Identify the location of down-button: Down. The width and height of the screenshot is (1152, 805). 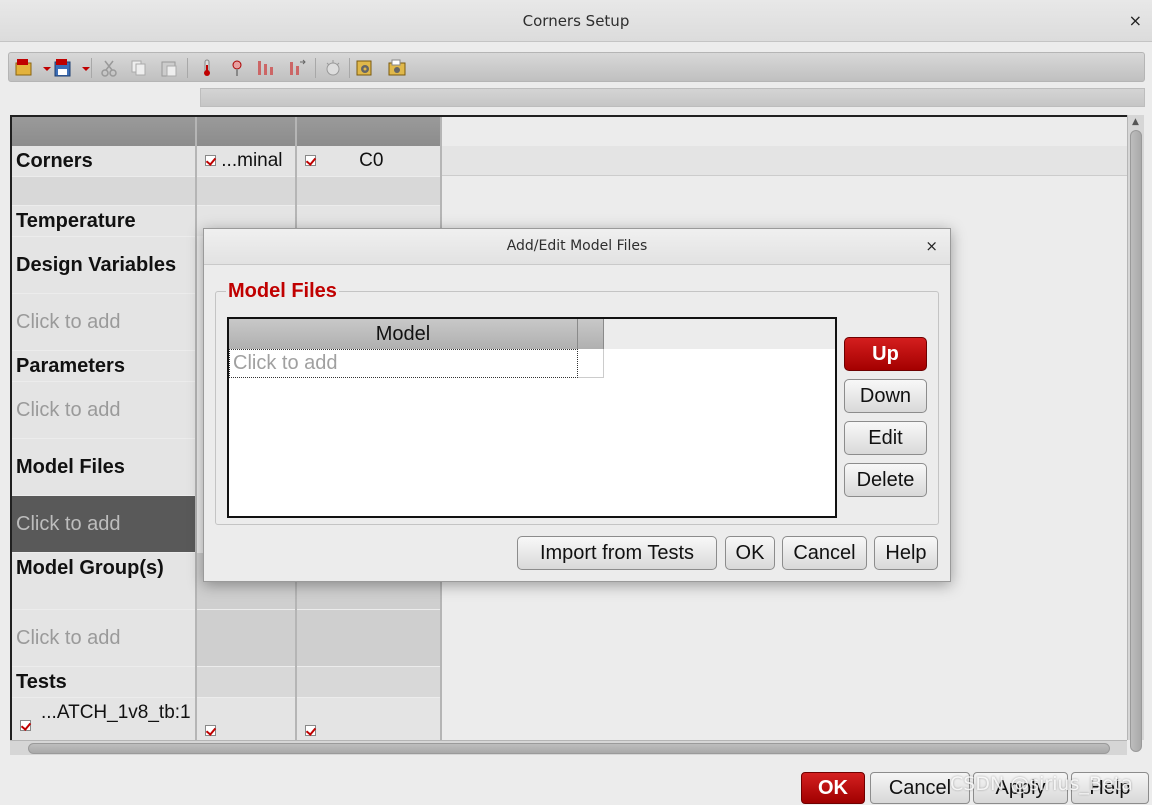
(885, 396).